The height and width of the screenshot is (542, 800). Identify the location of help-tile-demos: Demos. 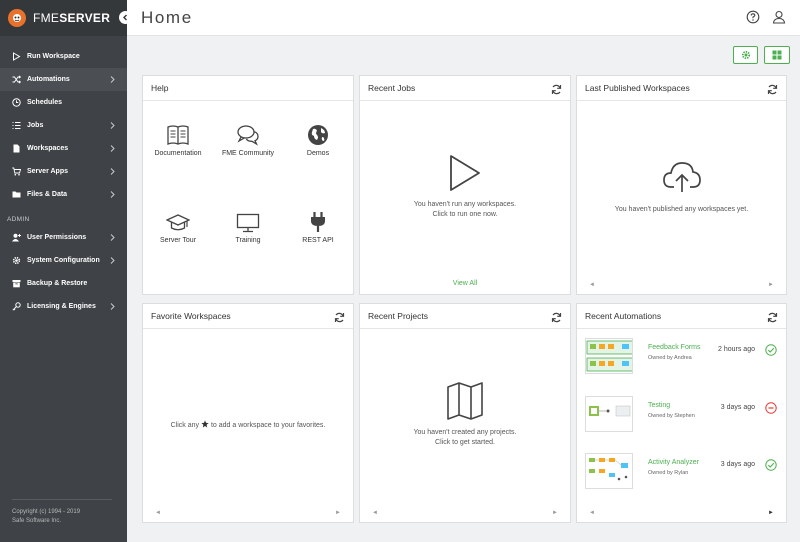
(318, 139).